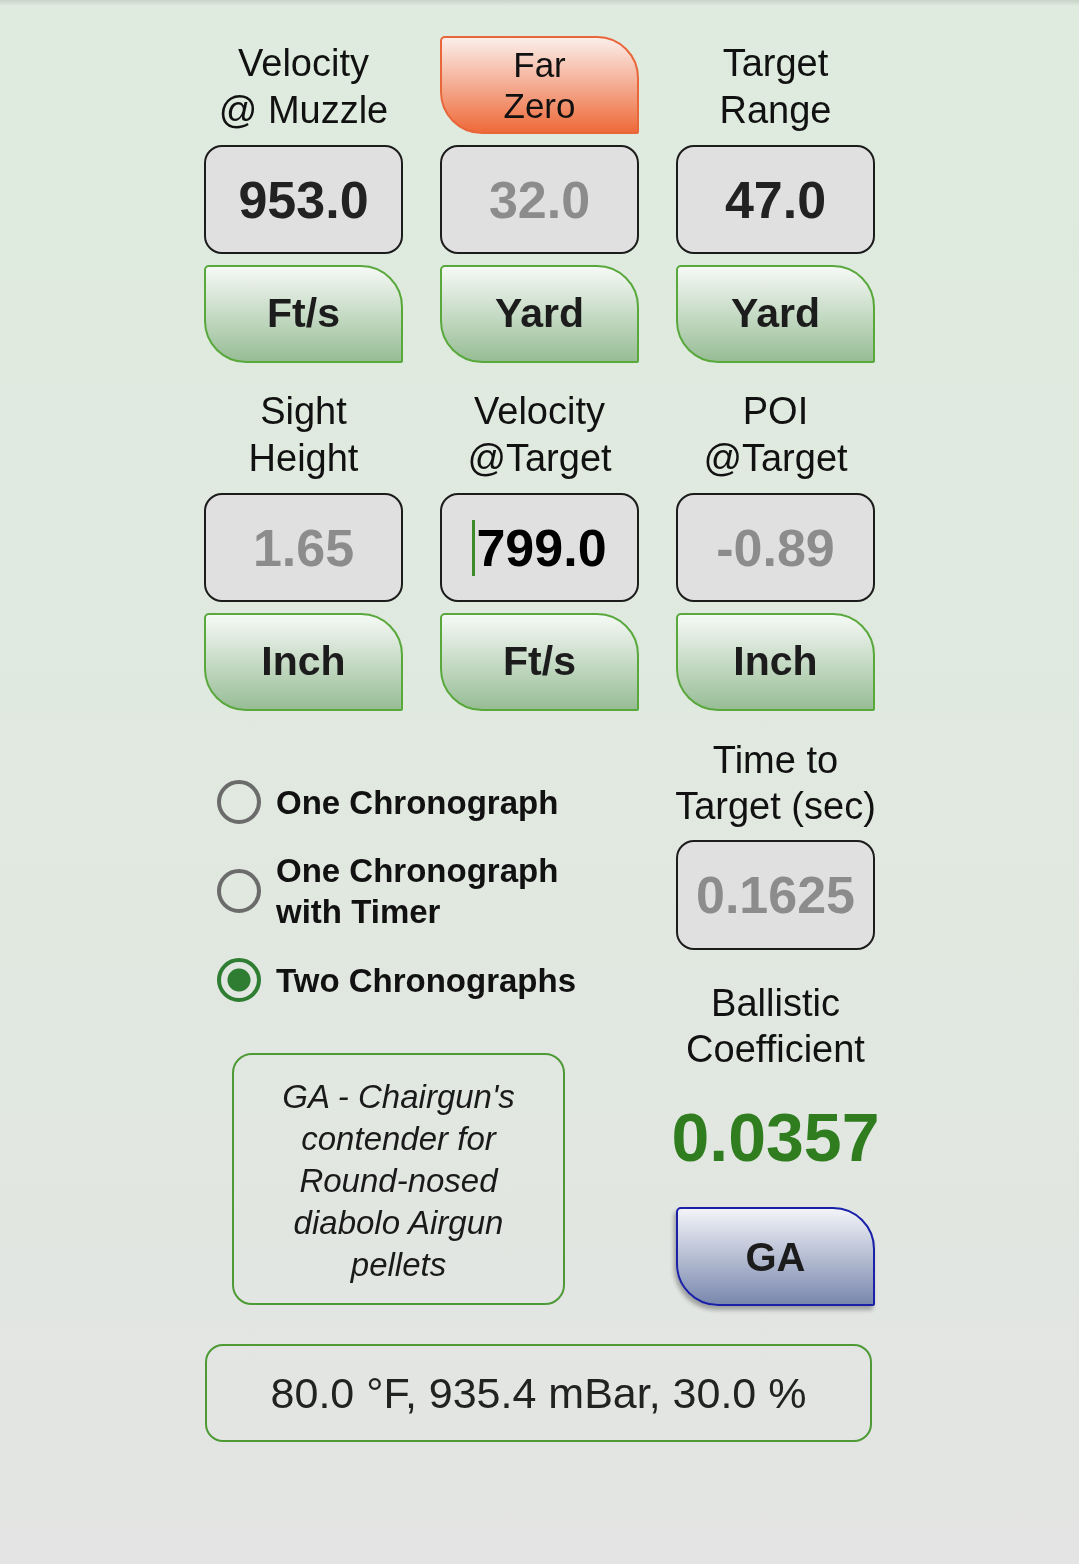  What do you see at coordinates (539, 435) in the screenshot?
I see `field-label: Velocity @Target` at bounding box center [539, 435].